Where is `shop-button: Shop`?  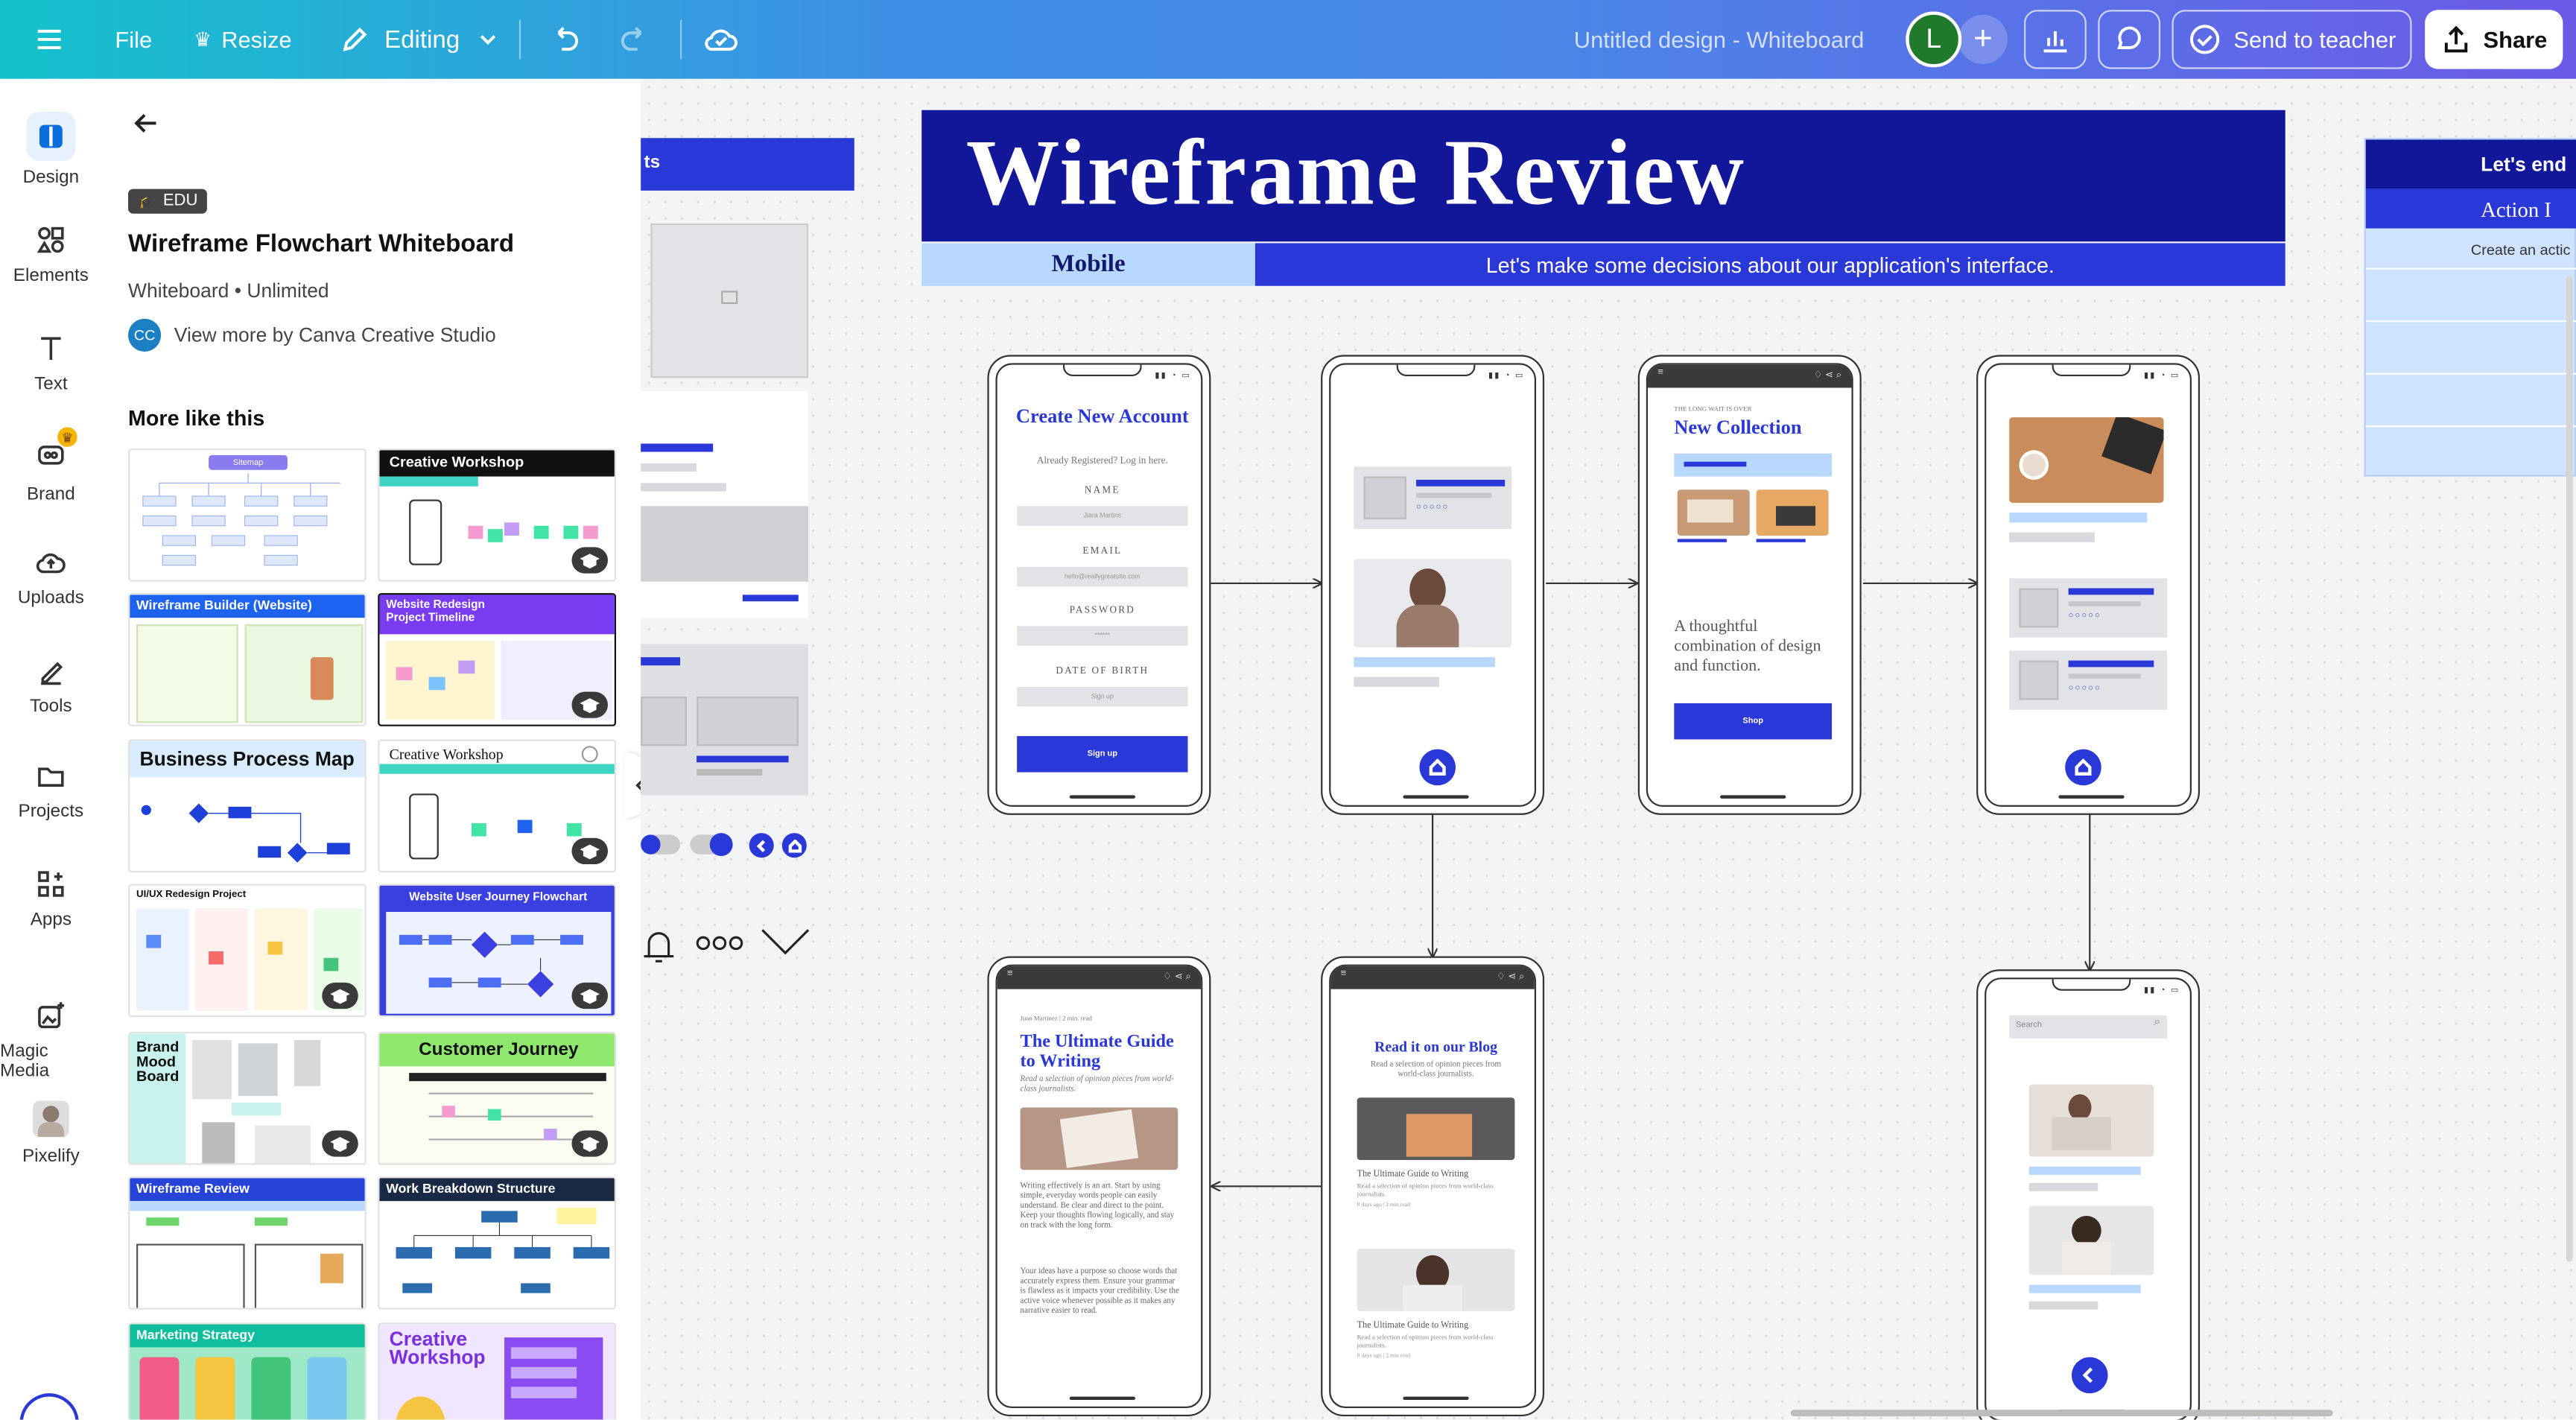 shop-button: Shop is located at coordinates (1753, 721).